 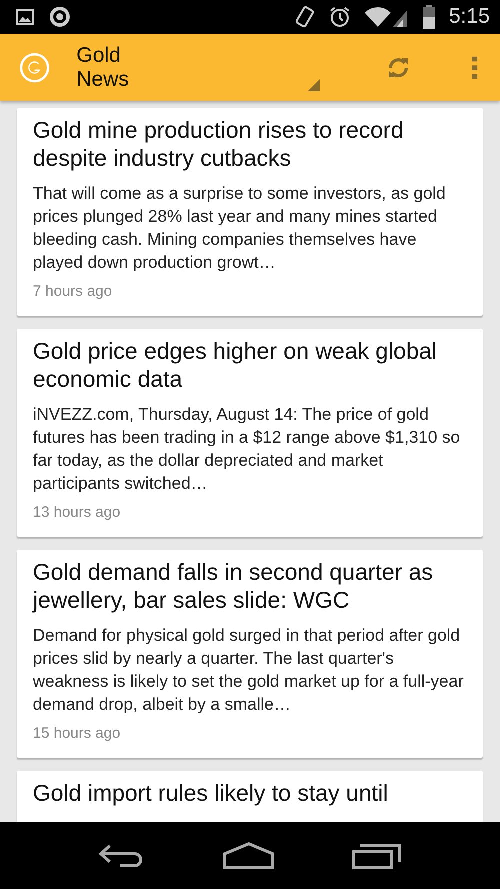 I want to click on vibrate-icon, so click(x=305, y=17).